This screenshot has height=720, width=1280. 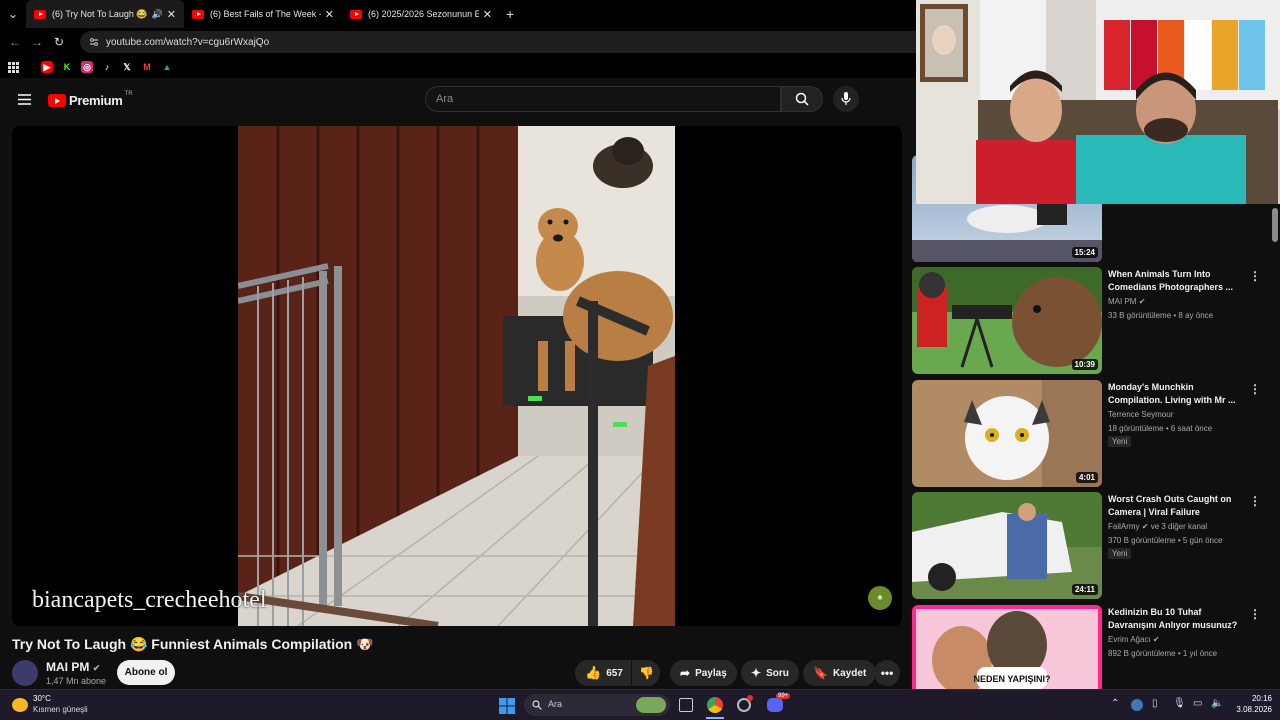 I want to click on windows-start-icon, so click(x=507, y=706).